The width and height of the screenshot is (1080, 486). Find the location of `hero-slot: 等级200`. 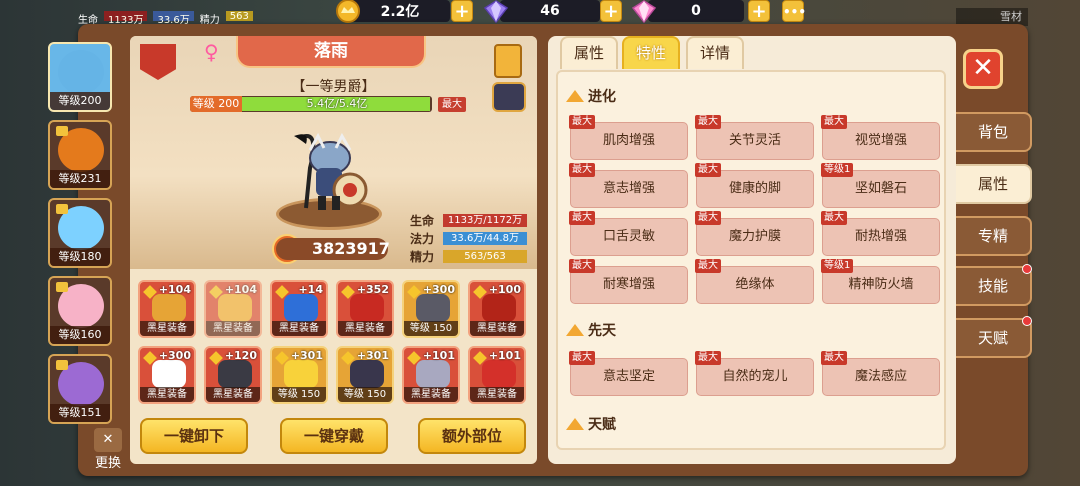

hero-slot: 等级200 is located at coordinates (80, 77).